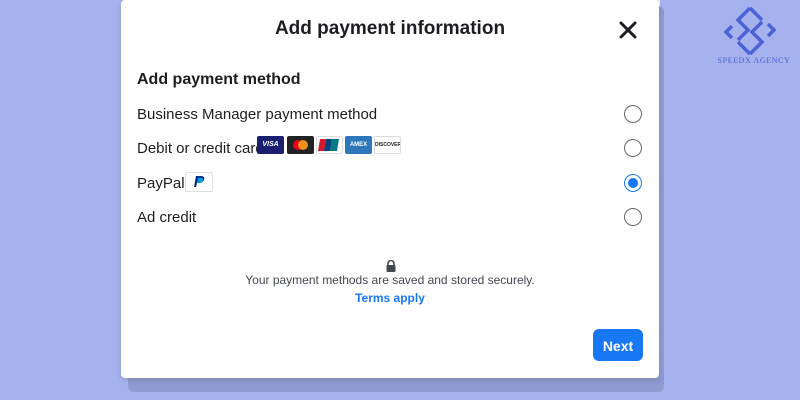 This screenshot has height=400, width=800. What do you see at coordinates (750, 31) in the screenshot?
I see `speedx-logo-icon` at bounding box center [750, 31].